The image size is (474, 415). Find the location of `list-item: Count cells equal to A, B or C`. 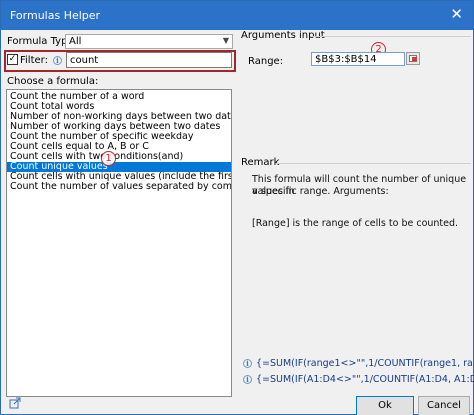

list-item: Count cells equal to A, B or C is located at coordinates (119, 147).